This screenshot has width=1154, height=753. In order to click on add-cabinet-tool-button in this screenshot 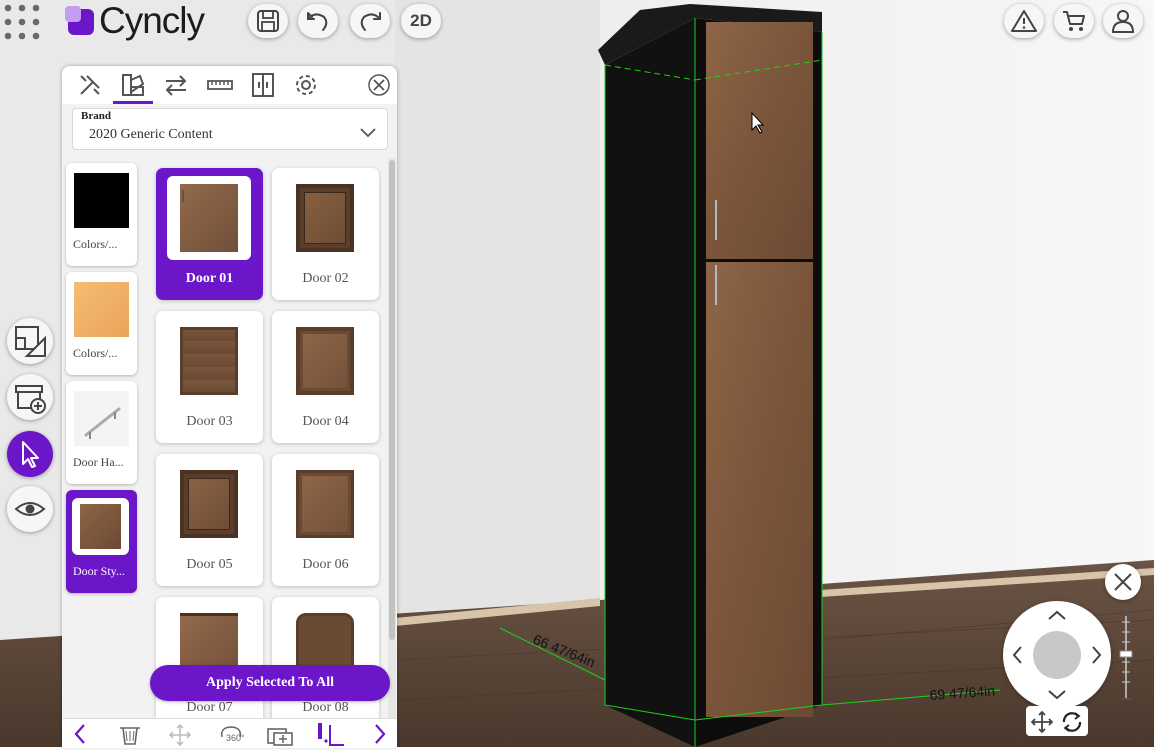, I will do `click(30, 397)`.